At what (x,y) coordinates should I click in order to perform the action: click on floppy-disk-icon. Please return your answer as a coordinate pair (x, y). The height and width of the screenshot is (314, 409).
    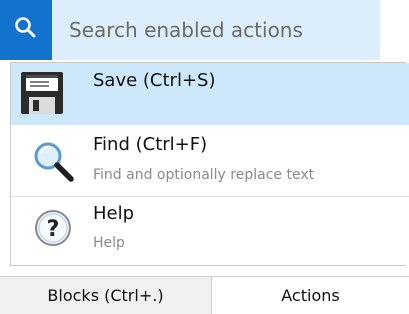
    Looking at the image, I should click on (42, 95).